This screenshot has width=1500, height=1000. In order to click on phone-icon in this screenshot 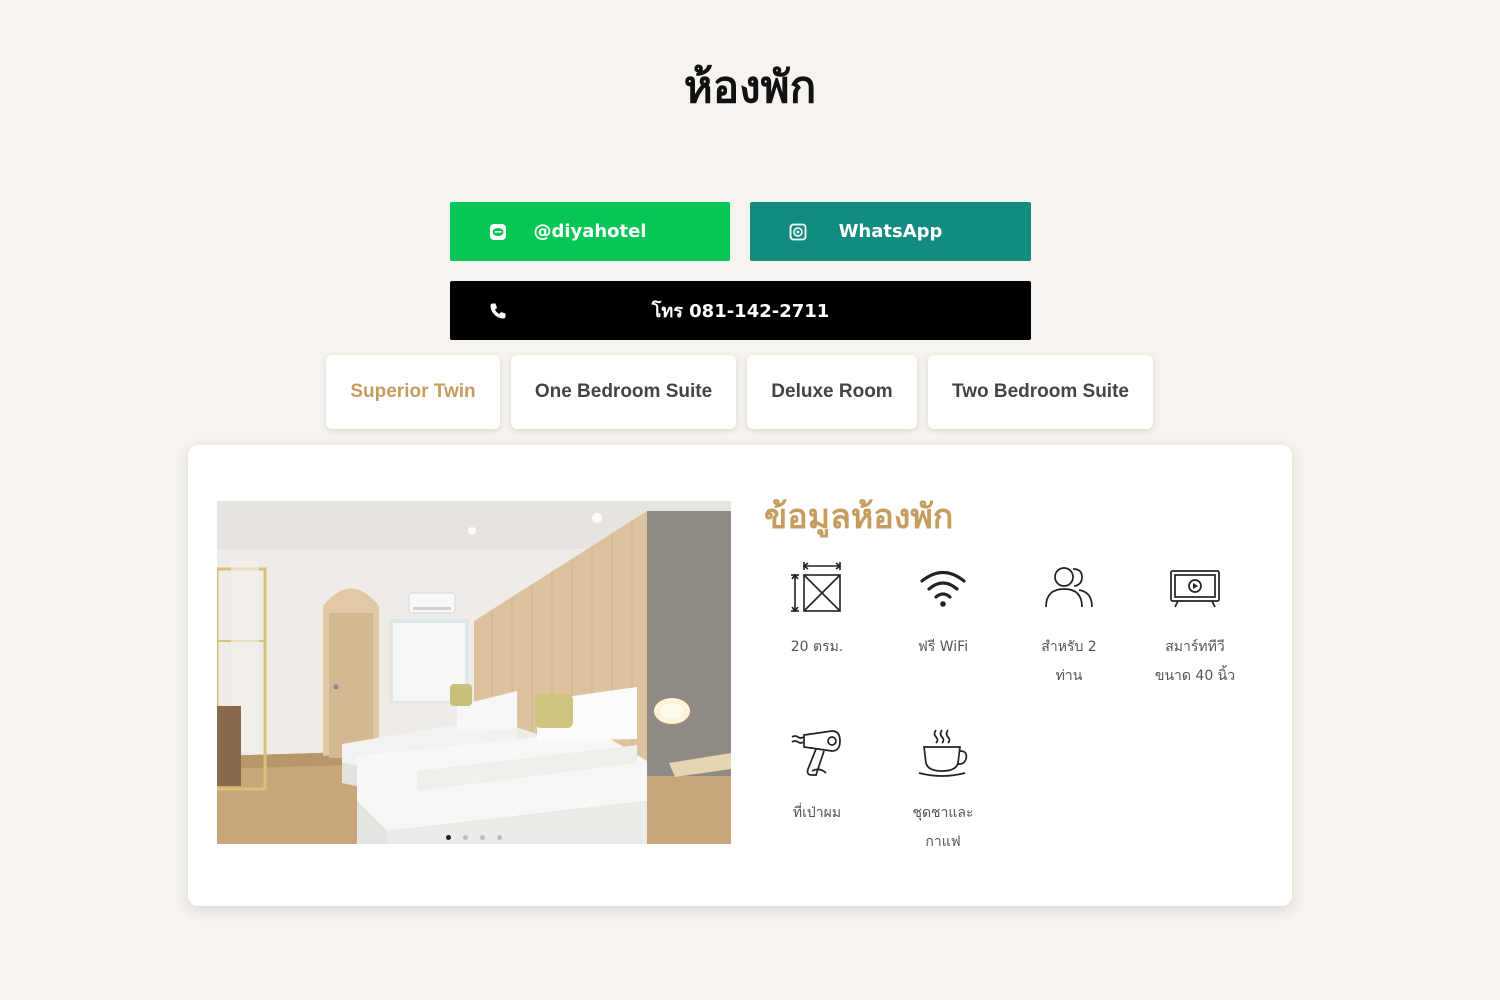, I will do `click(498, 311)`.